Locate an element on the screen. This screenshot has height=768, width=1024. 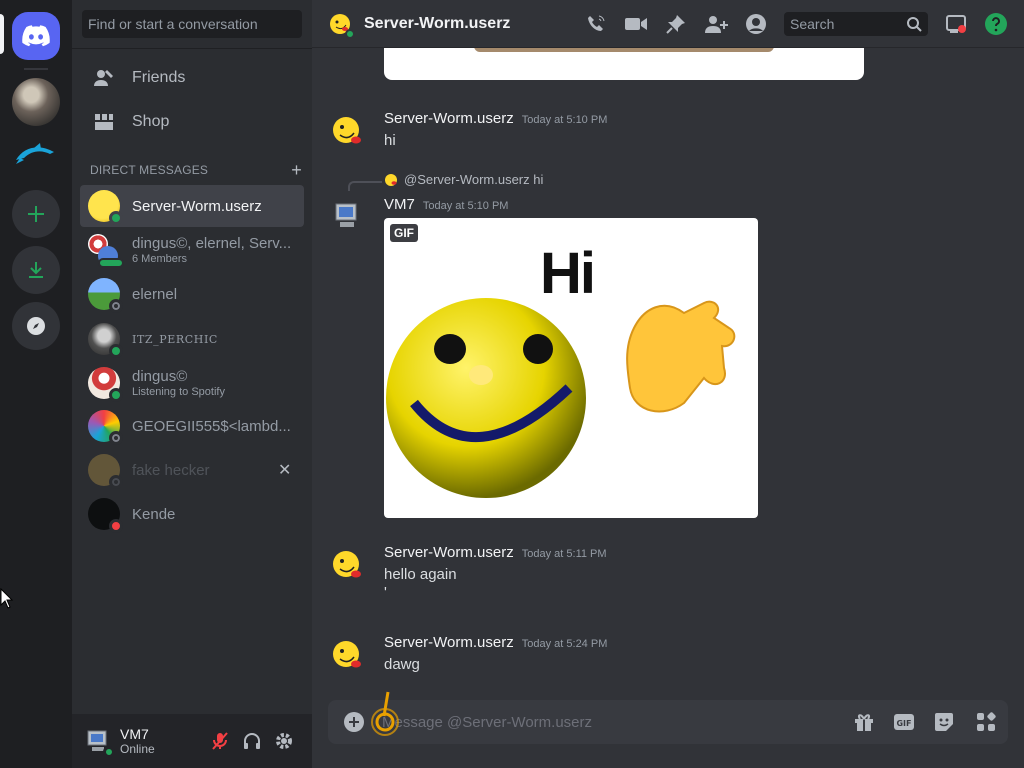
mouse-cursor-icon is located at coordinates (7, 598).